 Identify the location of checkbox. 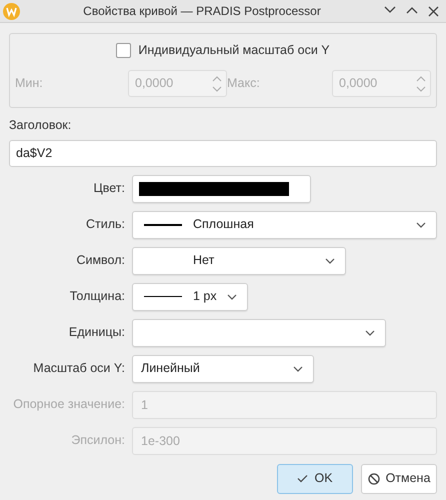
(124, 50).